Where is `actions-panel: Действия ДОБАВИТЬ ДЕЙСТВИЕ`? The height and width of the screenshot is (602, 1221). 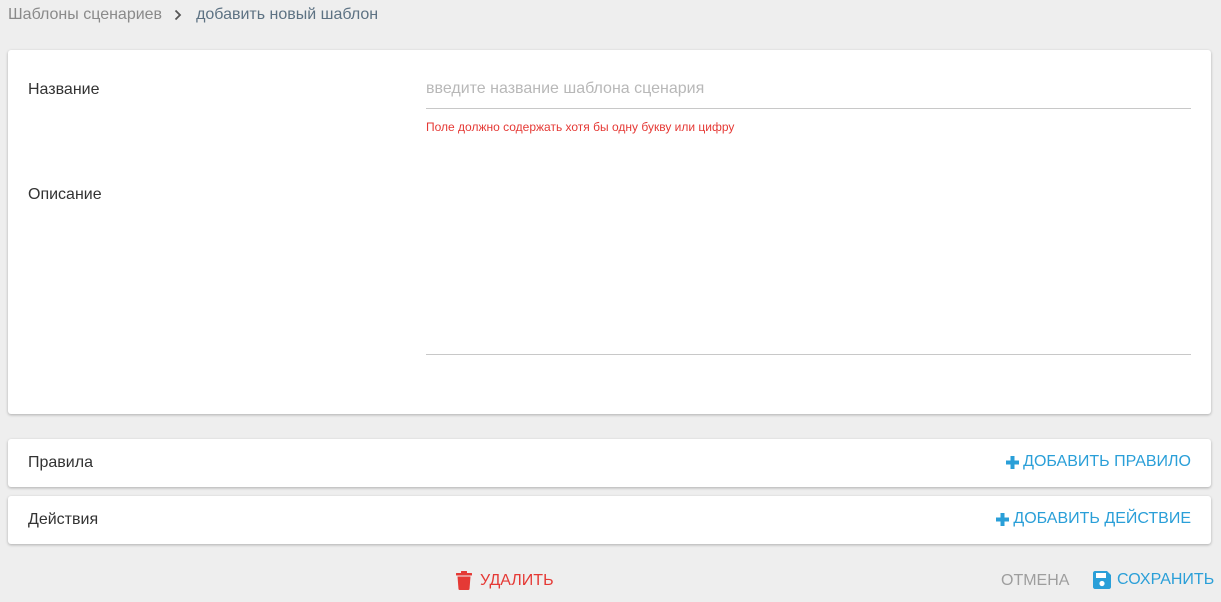
actions-panel: Действия ДОБАВИТЬ ДЕЙСТВИЕ is located at coordinates (609, 520).